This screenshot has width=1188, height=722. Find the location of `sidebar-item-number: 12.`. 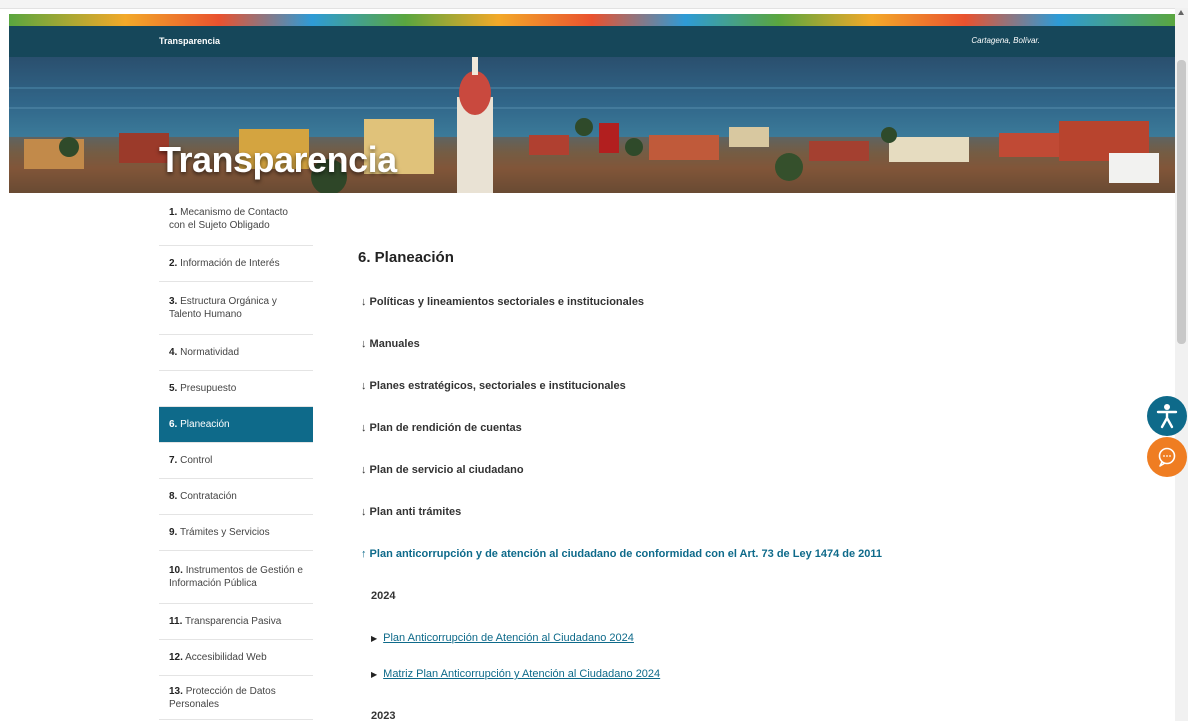

sidebar-item-number: 12. is located at coordinates (176, 657).